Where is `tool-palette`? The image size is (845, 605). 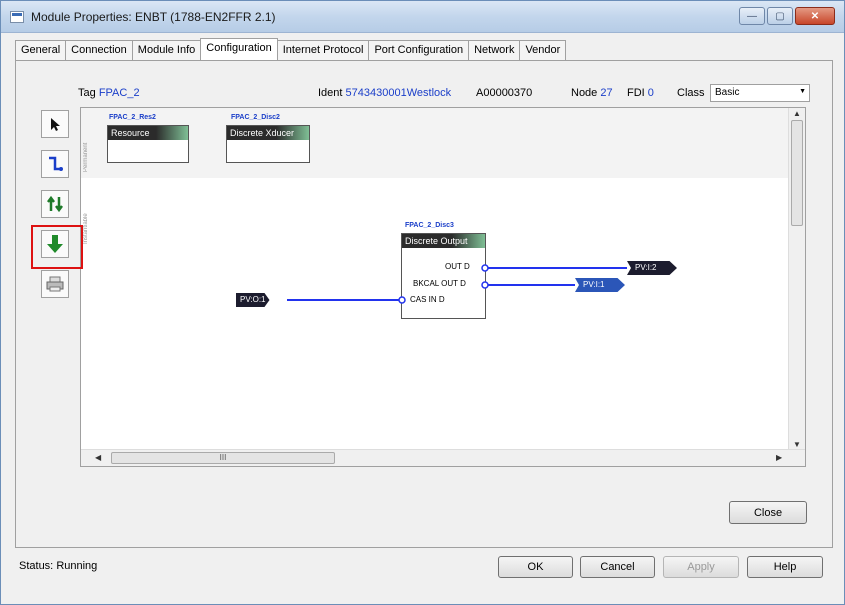 tool-palette is located at coordinates (56, 210).